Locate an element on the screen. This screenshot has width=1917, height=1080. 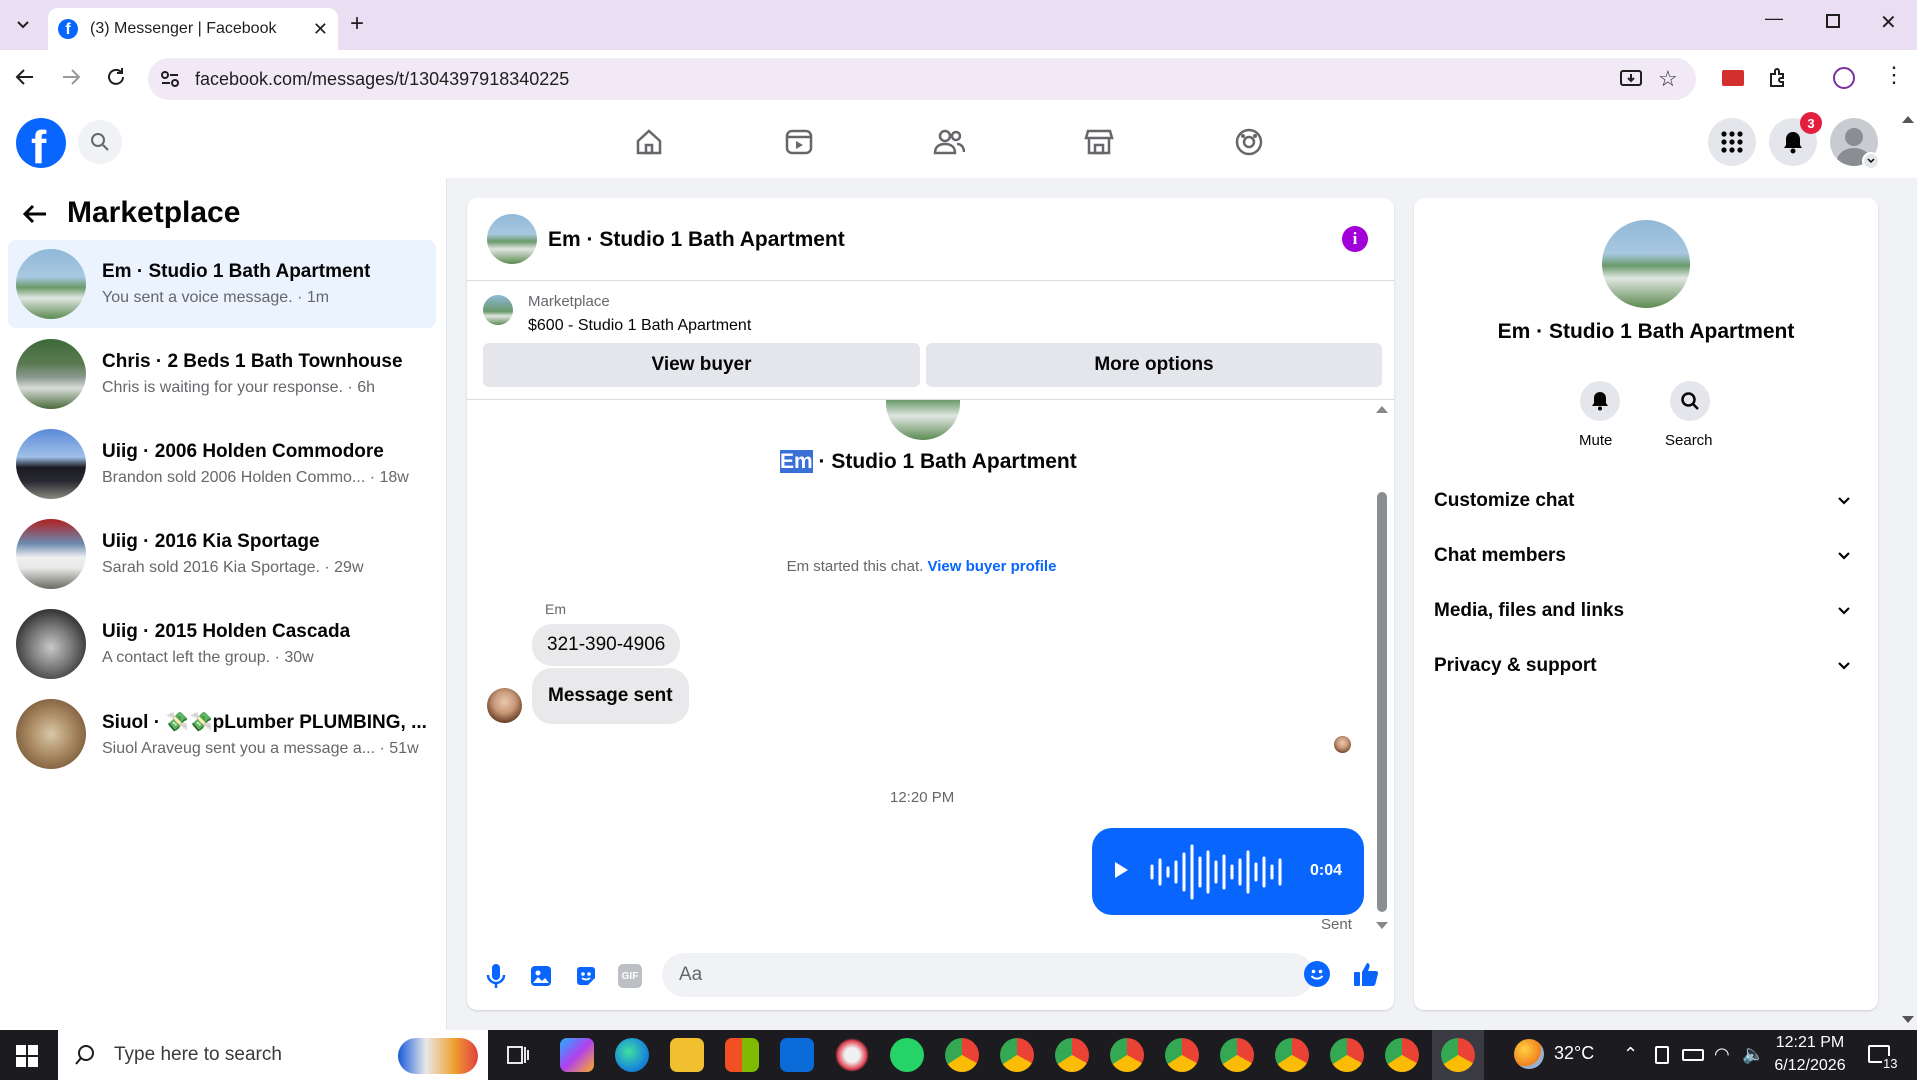
mute-button is located at coordinates (1600, 401).